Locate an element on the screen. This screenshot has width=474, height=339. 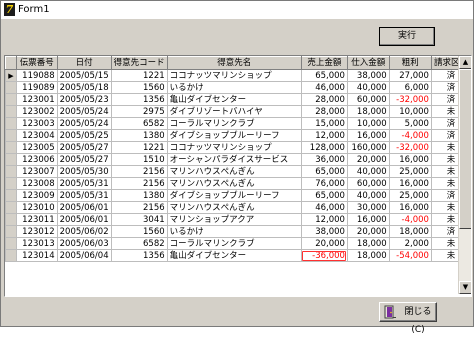
grid-cell: 2005/05/15 is located at coordinates (84, 75).